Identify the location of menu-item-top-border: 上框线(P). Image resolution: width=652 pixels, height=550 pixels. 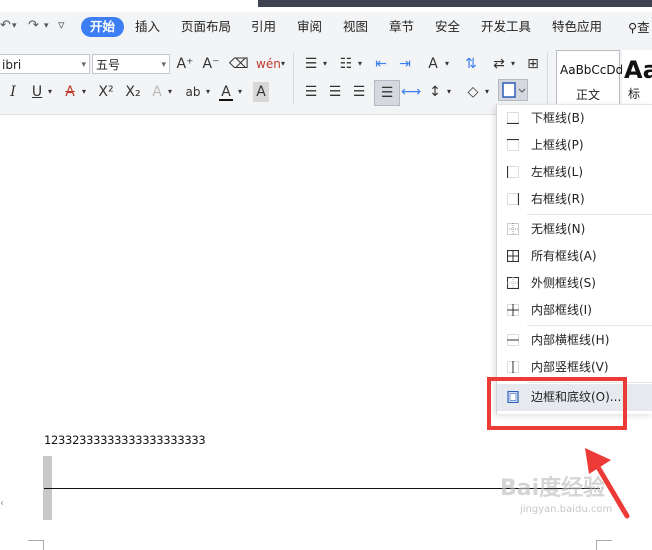
(574, 145).